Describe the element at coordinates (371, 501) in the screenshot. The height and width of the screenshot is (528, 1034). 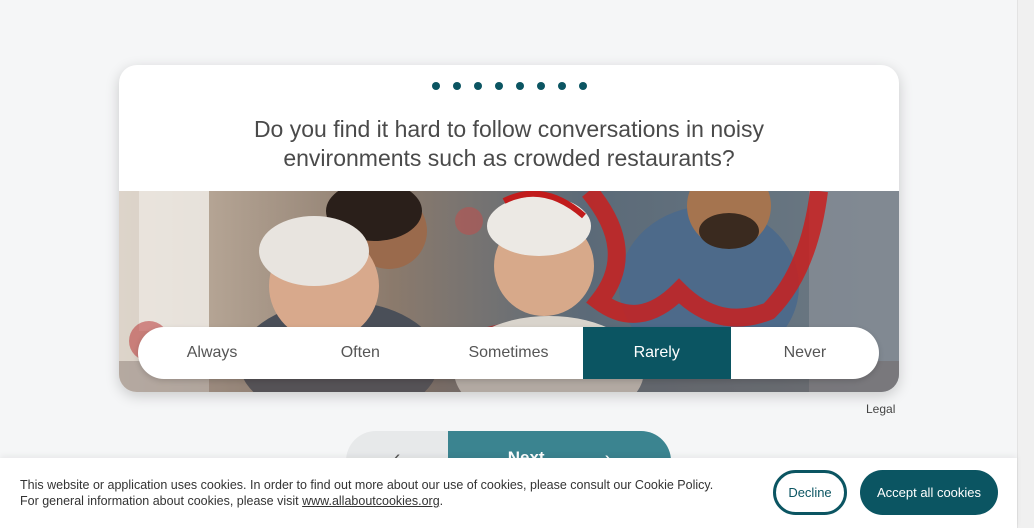
I see `allaboutcookies-link: www.allaboutcookies.org` at that location.